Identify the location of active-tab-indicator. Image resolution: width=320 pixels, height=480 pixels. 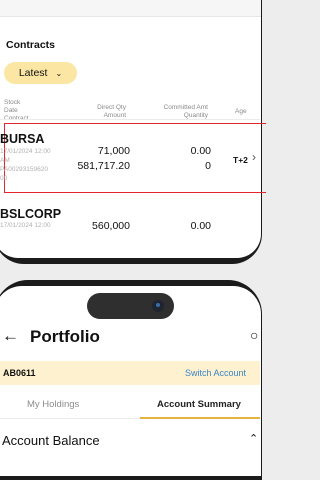
(200, 418).